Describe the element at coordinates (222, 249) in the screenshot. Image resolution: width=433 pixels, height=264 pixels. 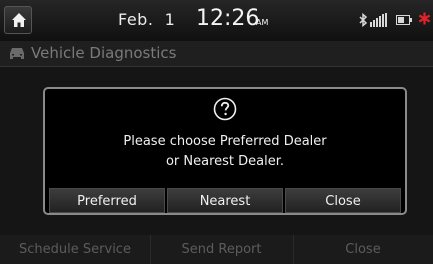
I see `send-report-button: Send Report` at that location.